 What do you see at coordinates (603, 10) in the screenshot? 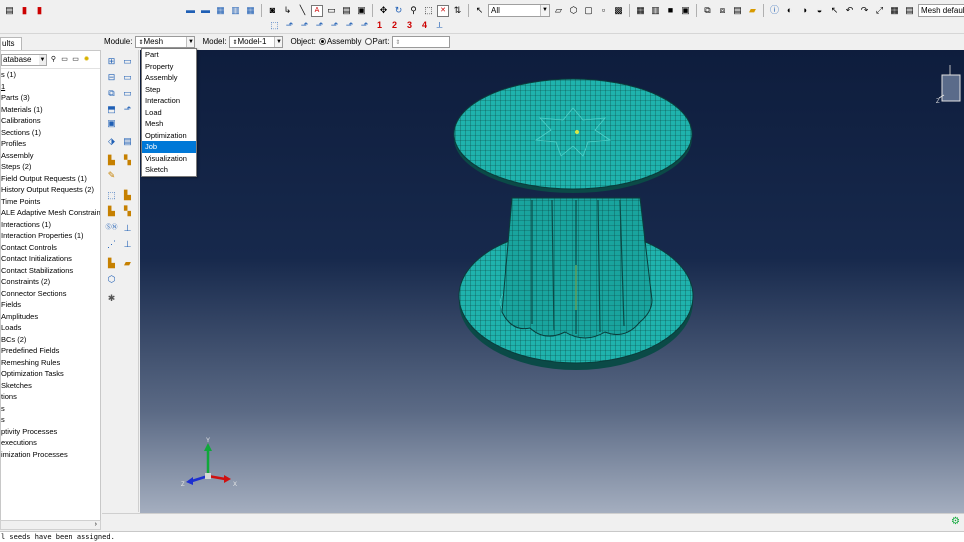
I see `select-node-icon: ▫` at bounding box center [603, 10].